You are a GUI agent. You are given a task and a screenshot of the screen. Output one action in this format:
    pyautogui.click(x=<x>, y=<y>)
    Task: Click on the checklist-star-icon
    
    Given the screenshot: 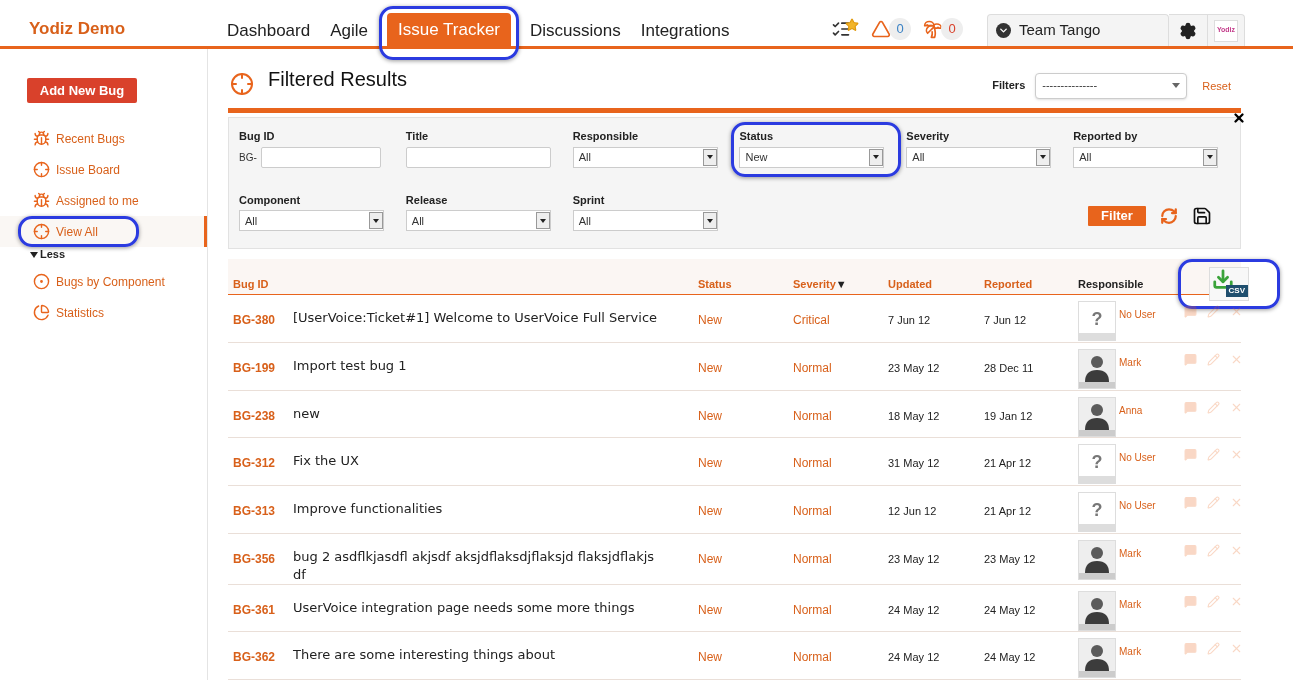 What is the action you would take?
    pyautogui.click(x=845, y=29)
    